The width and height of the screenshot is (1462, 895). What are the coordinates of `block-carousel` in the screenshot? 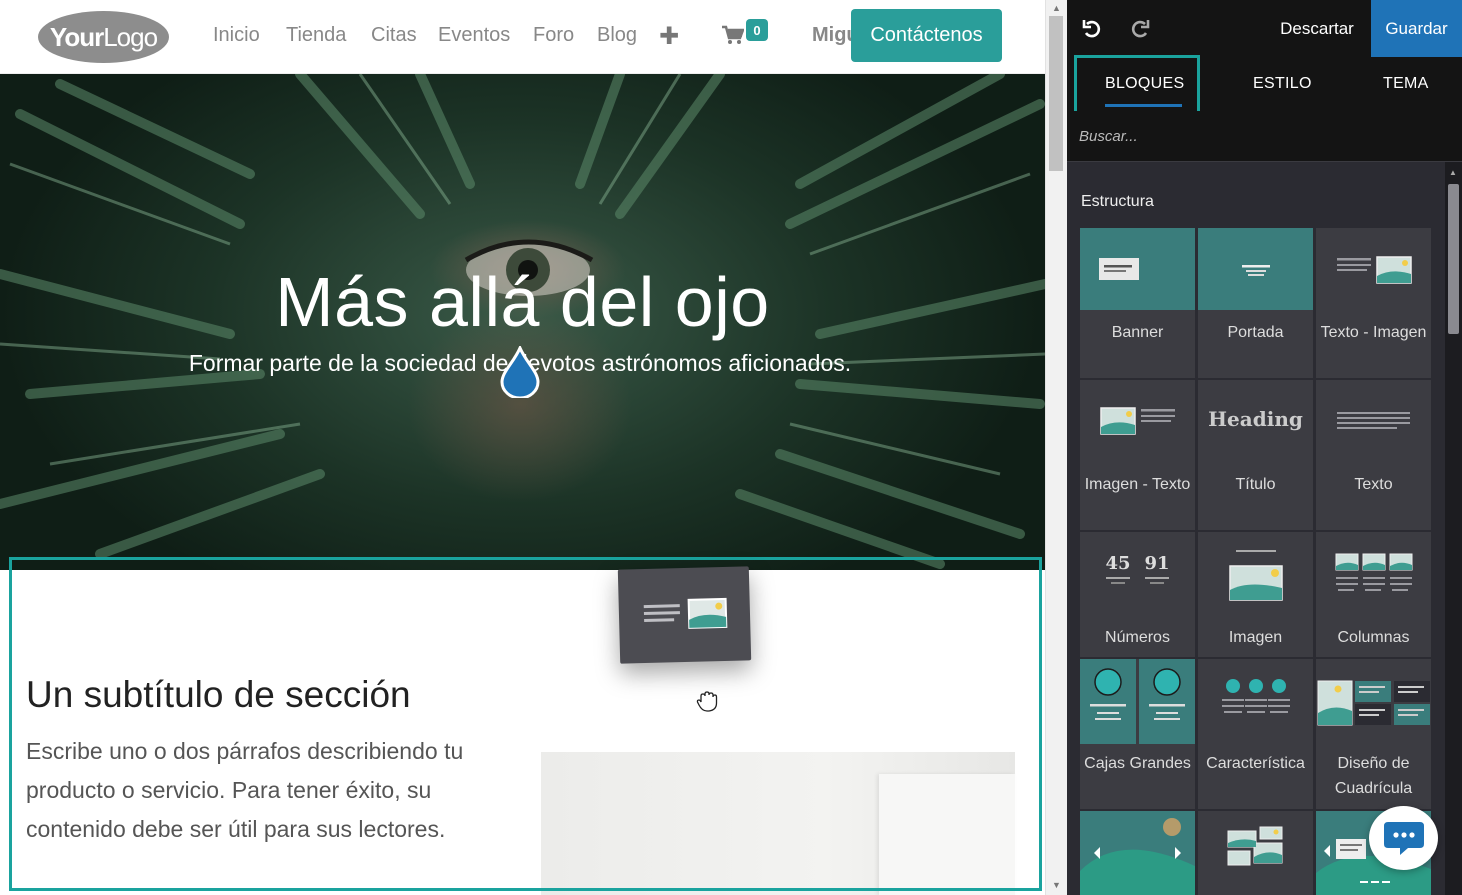 It's located at (1137, 853).